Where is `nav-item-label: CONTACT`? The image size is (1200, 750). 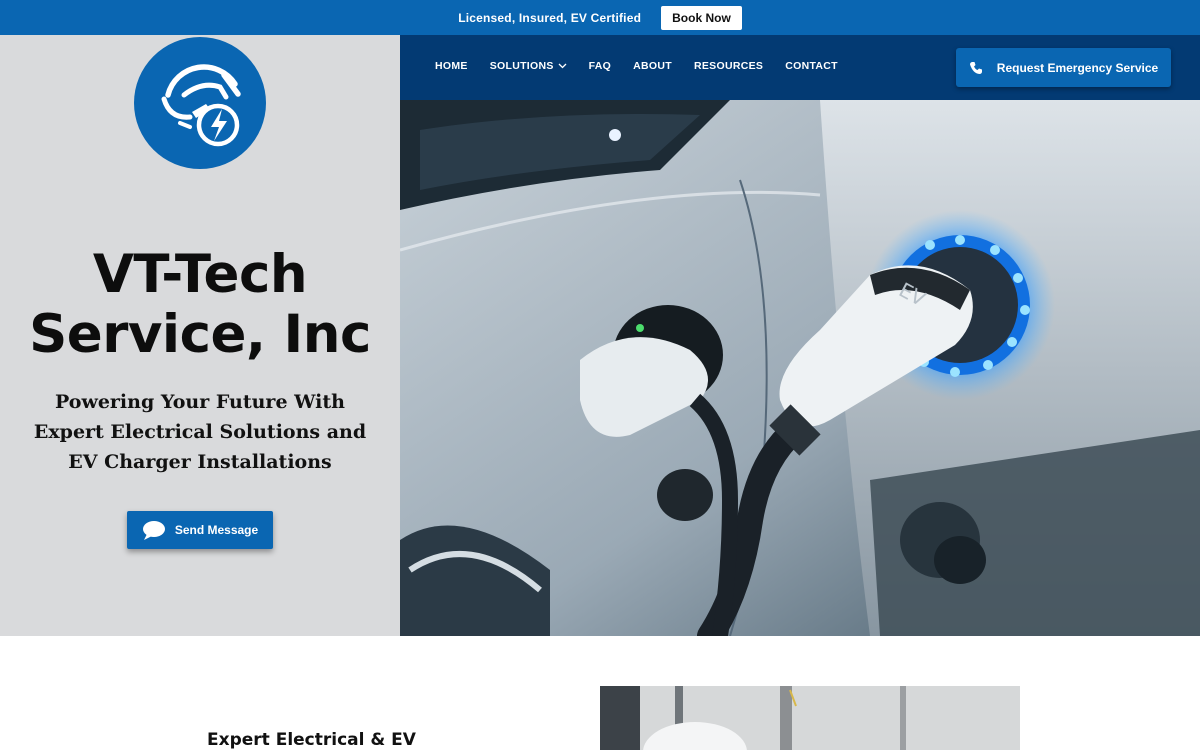 nav-item-label: CONTACT is located at coordinates (811, 66).